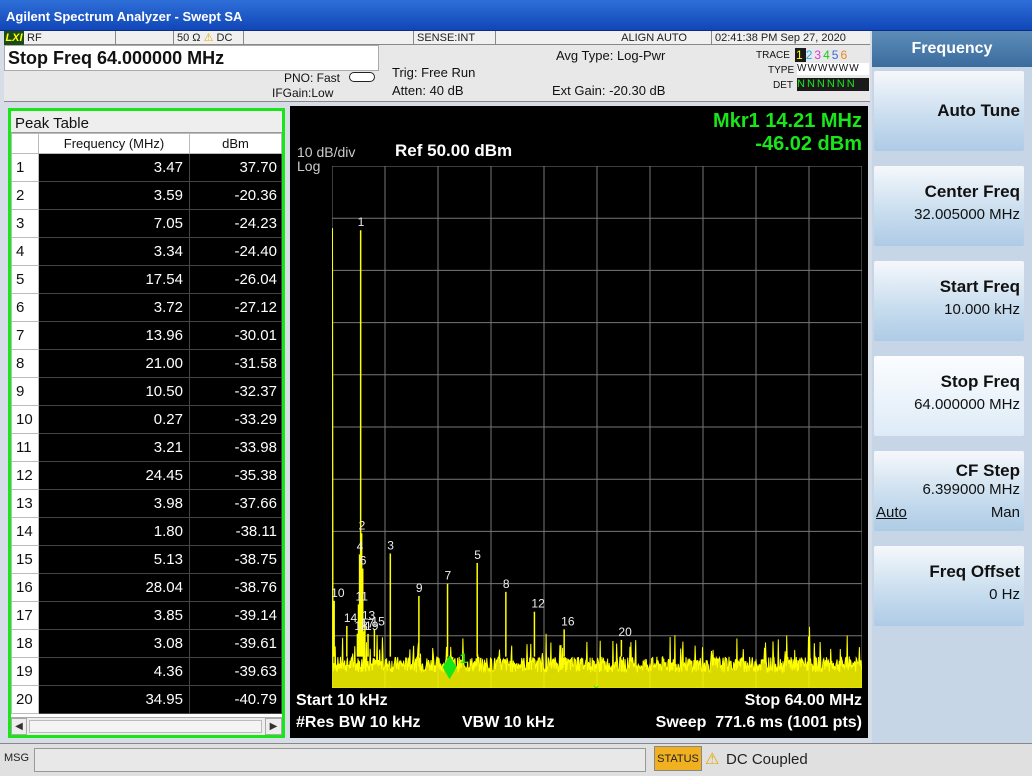  What do you see at coordinates (25, 671) in the screenshot?
I see `peak-index: 19` at bounding box center [25, 671].